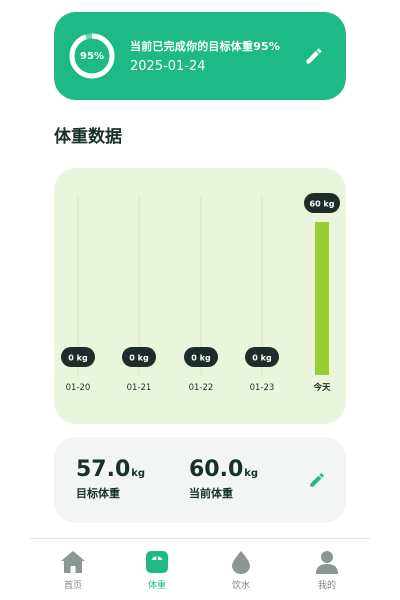  What do you see at coordinates (251, 473) in the screenshot?
I see `current-weight-unit: kg` at bounding box center [251, 473].